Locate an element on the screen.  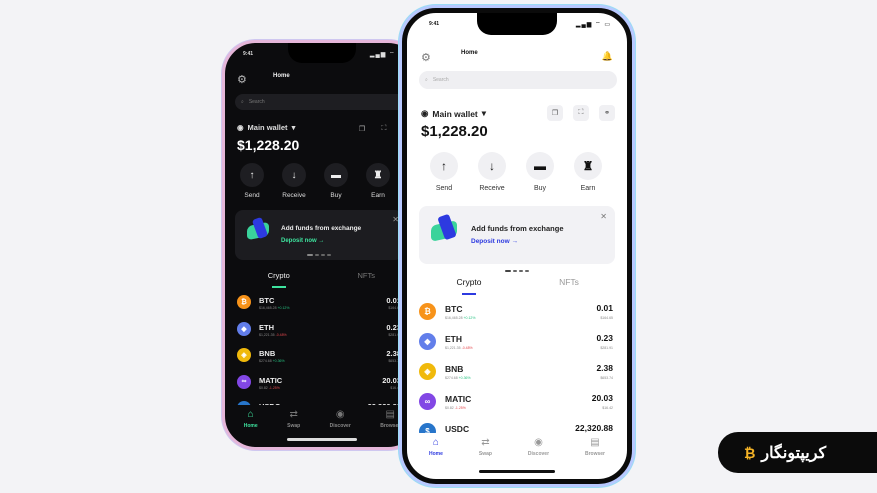
receive-label: Receive is located at coordinates (294, 195).